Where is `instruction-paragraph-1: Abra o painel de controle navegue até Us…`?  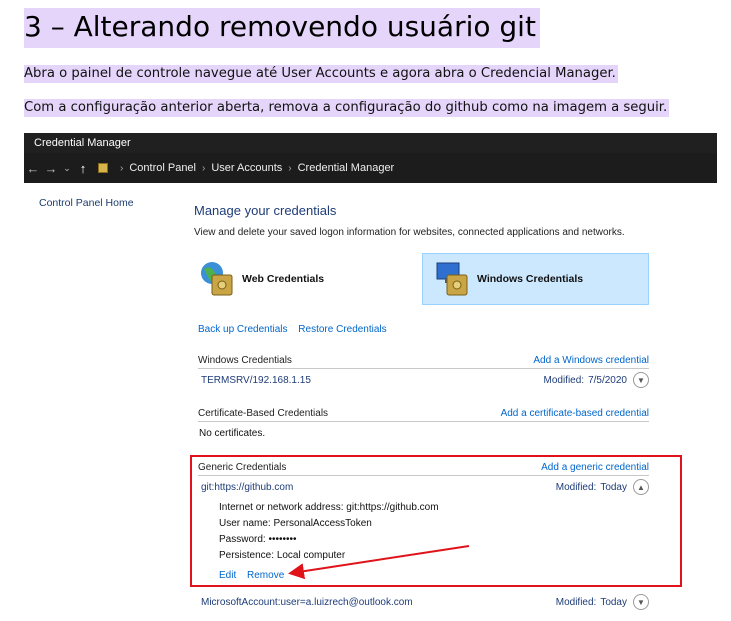
instruction-paragraph-1: Abra o painel de controle navegue até Us… is located at coordinates (321, 74).